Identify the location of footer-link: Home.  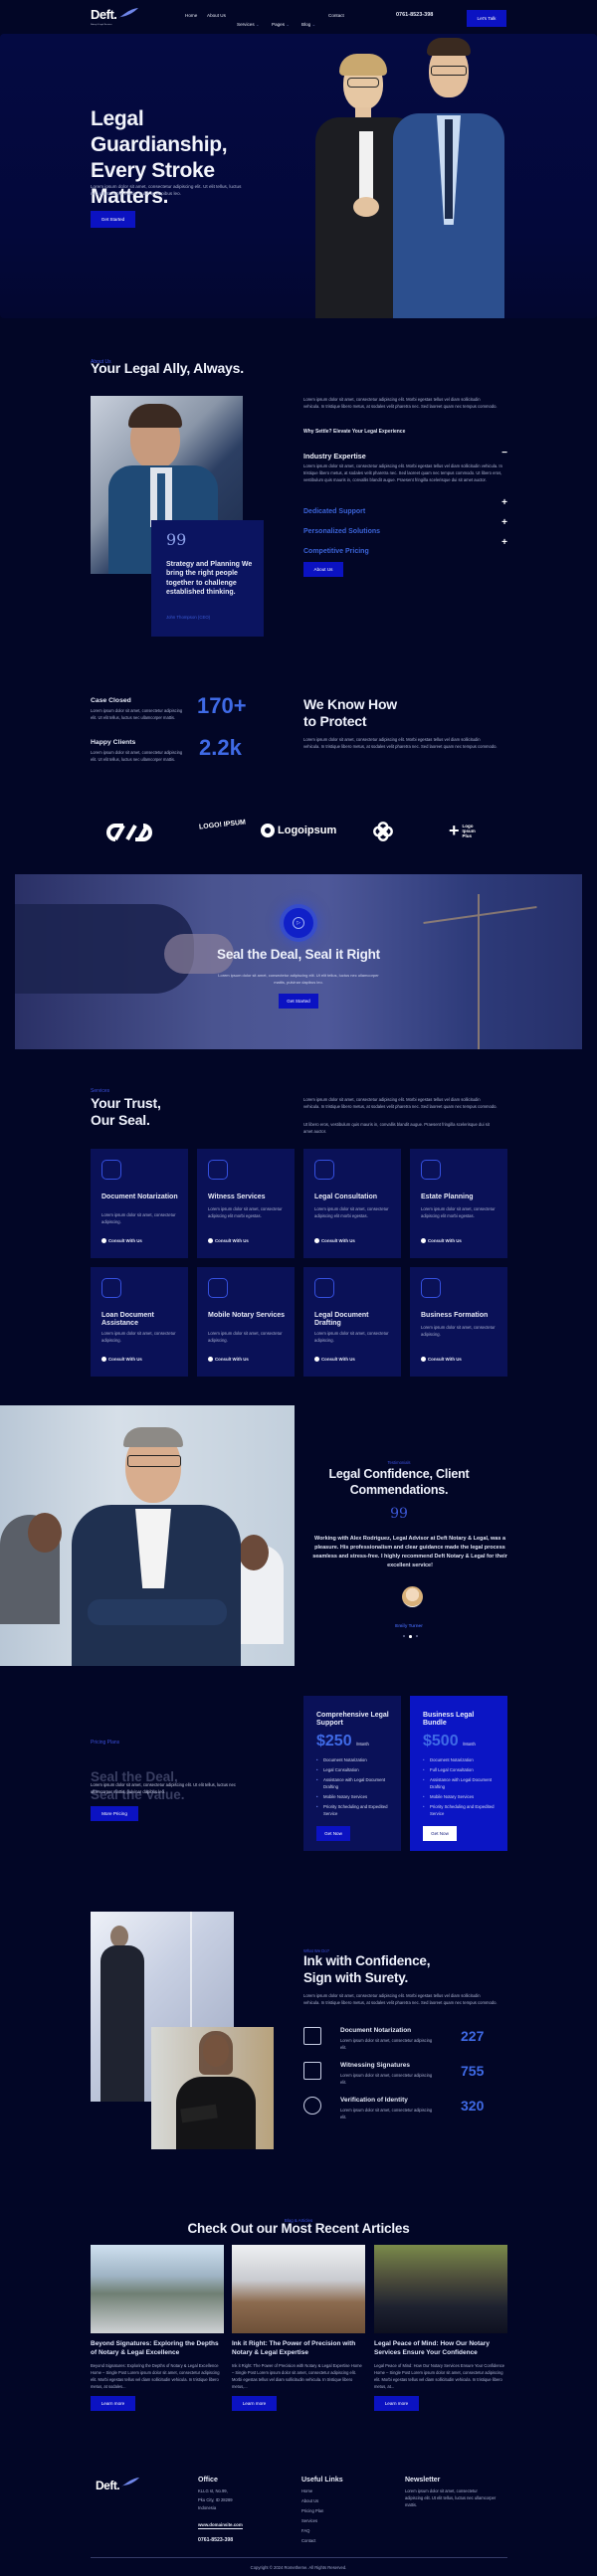
(322, 2491).